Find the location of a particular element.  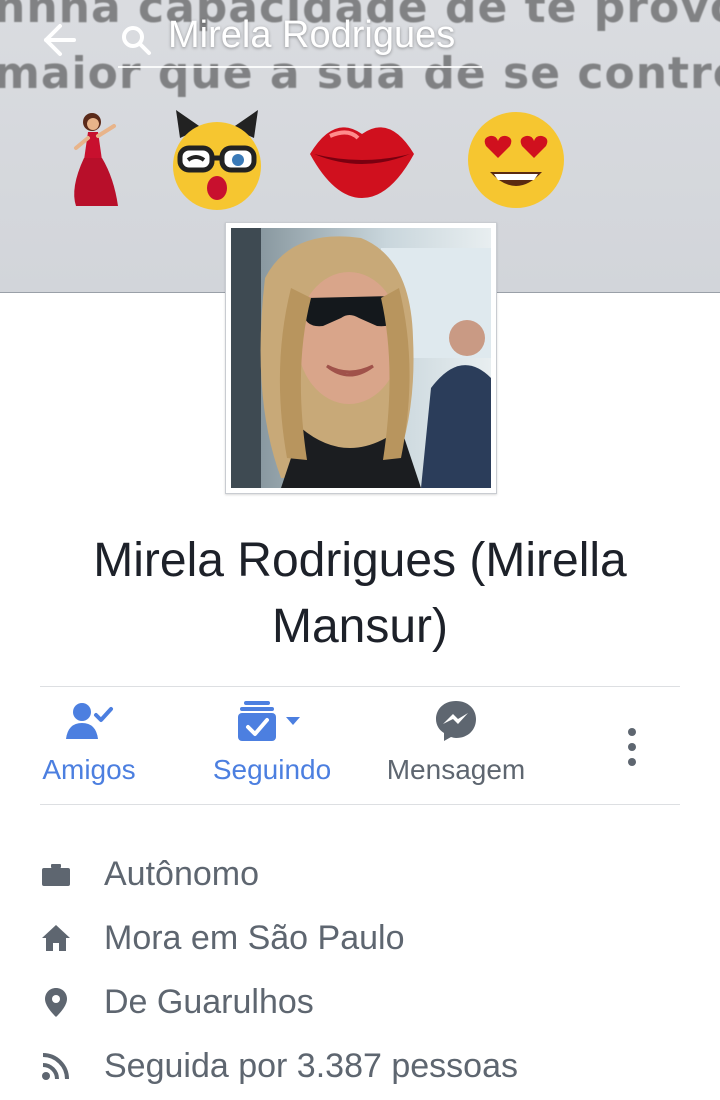

friends-label: Amigos is located at coordinates (89, 769).